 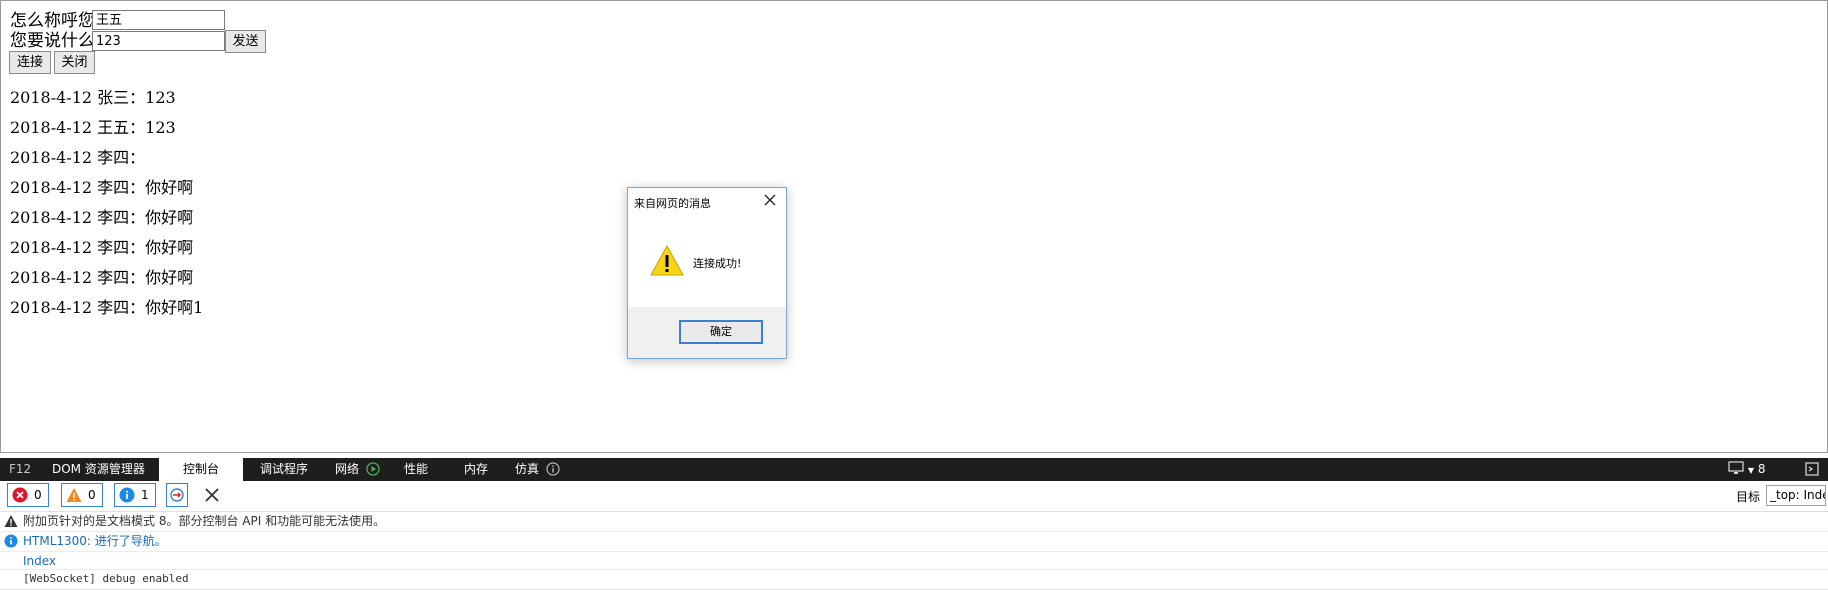 What do you see at coordinates (416, 469) in the screenshot?
I see `tab-performance: 性能` at bounding box center [416, 469].